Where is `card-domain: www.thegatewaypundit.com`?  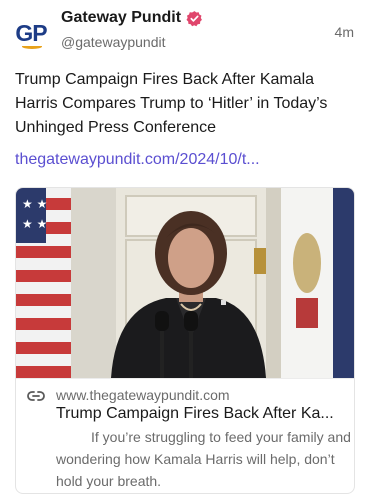 card-domain: www.thegatewaypundit.com is located at coordinates (143, 395).